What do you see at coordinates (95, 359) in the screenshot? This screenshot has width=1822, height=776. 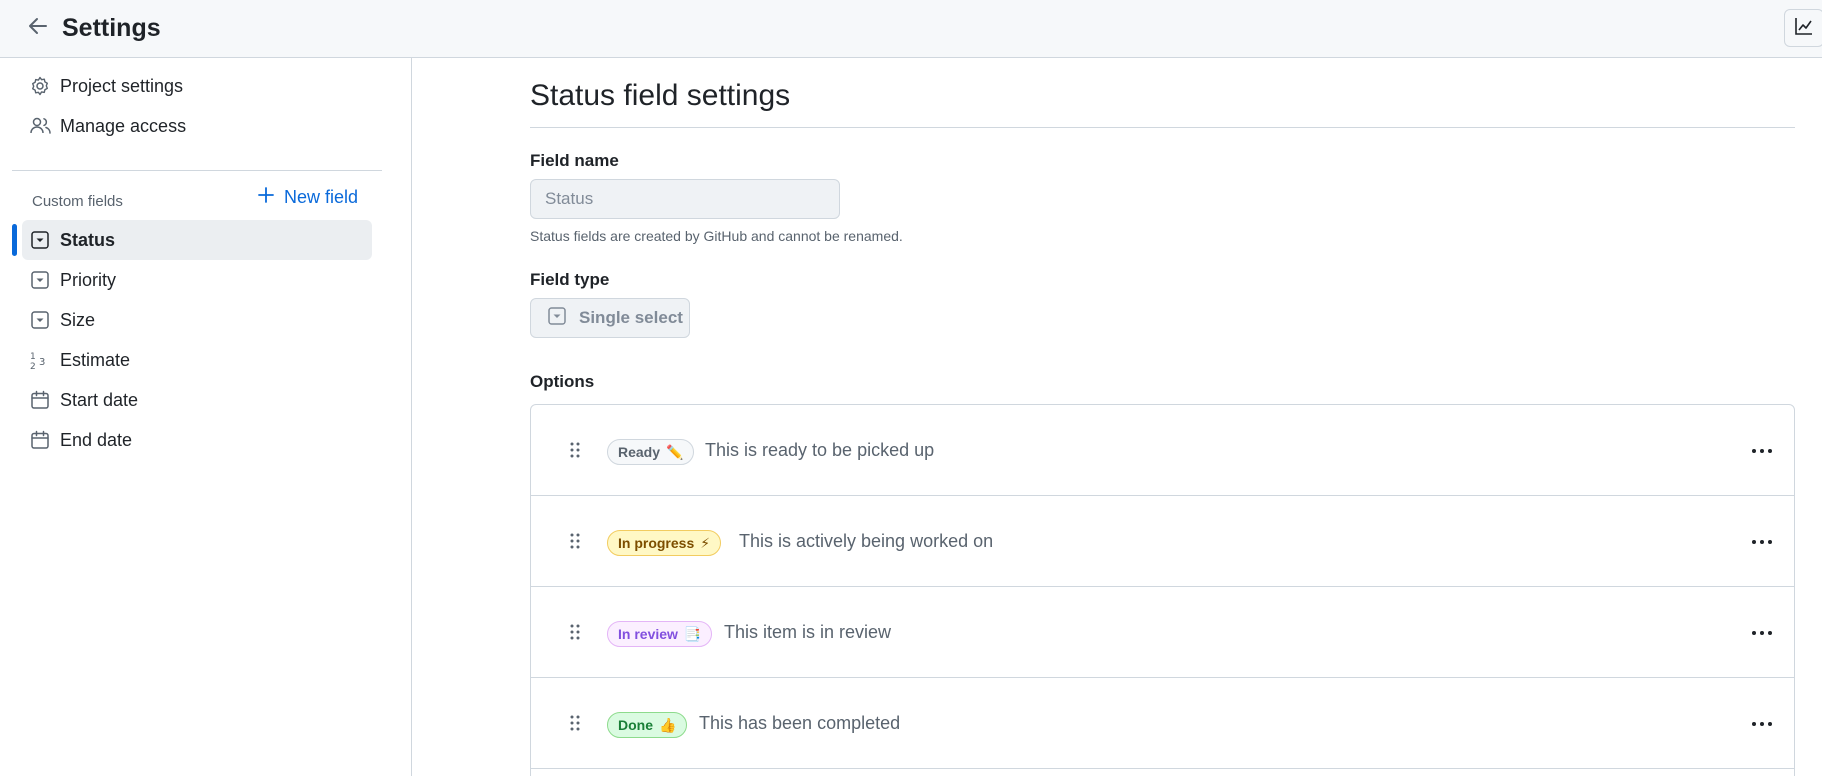 I see `sidebar-item-label: Estimate` at bounding box center [95, 359].